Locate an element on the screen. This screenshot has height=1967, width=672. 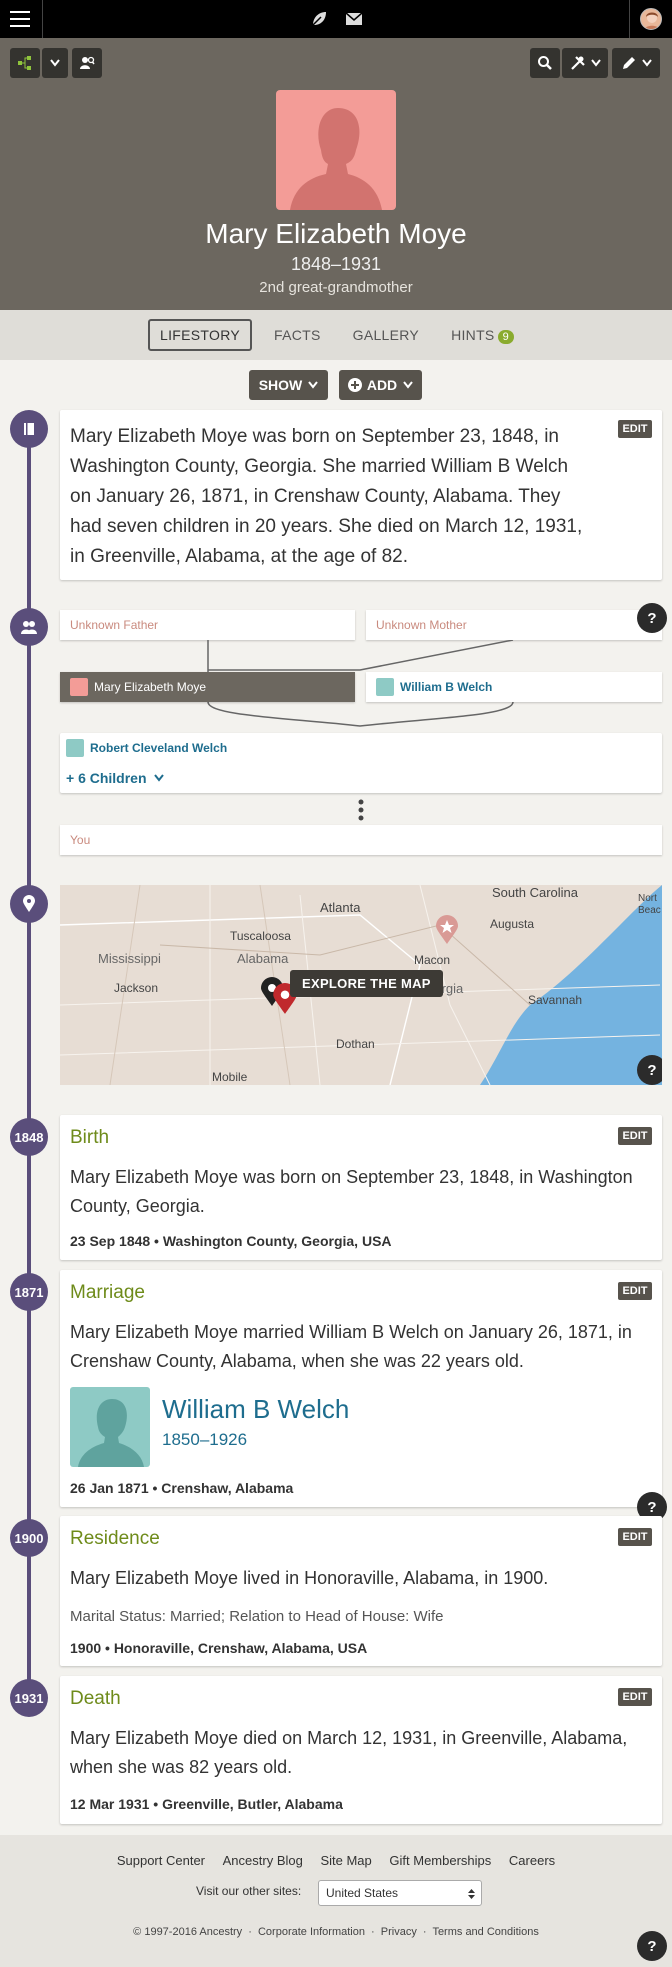
map-label: Dothan is located at coordinates (355, 1044).